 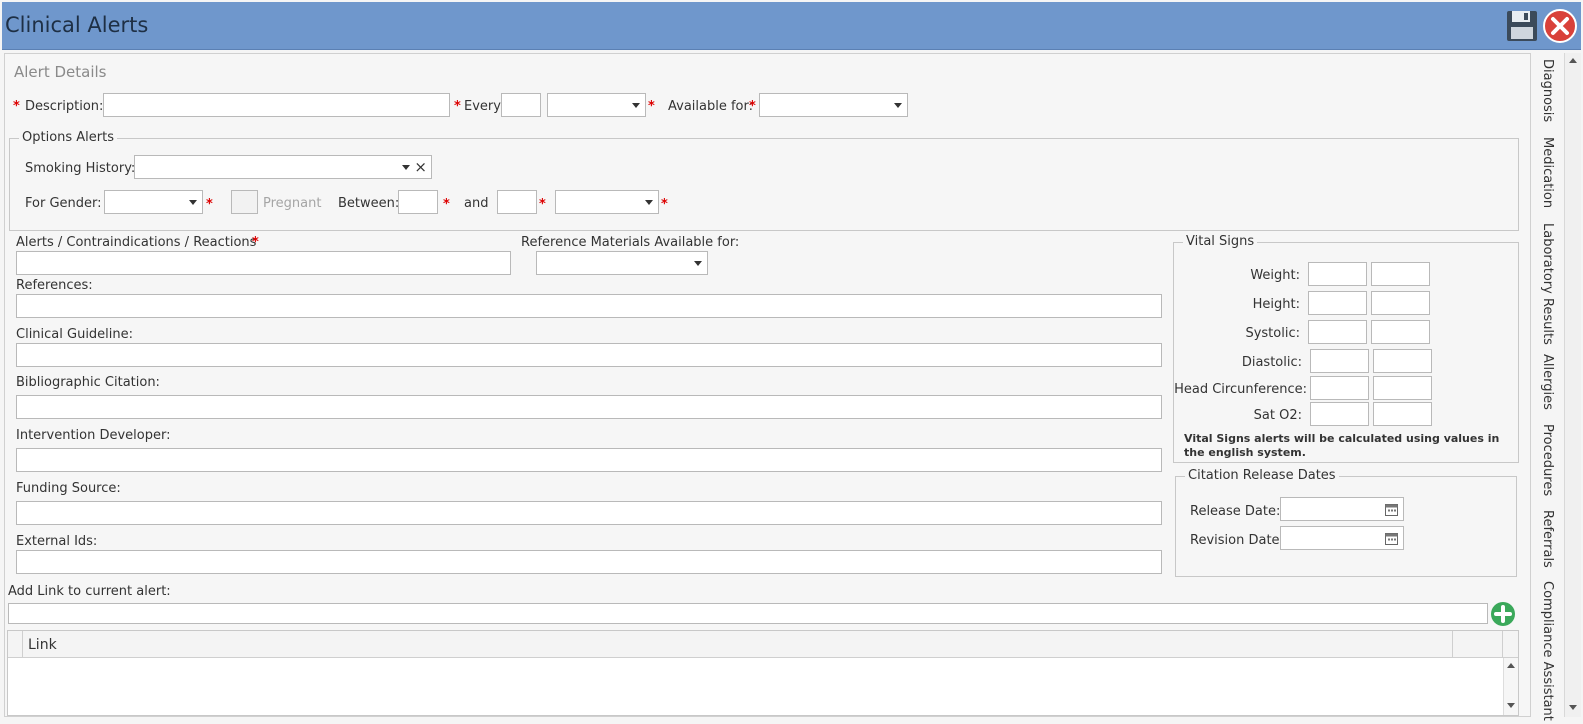 I want to click on release-date-label: Release Date:, so click(x=1235, y=511).